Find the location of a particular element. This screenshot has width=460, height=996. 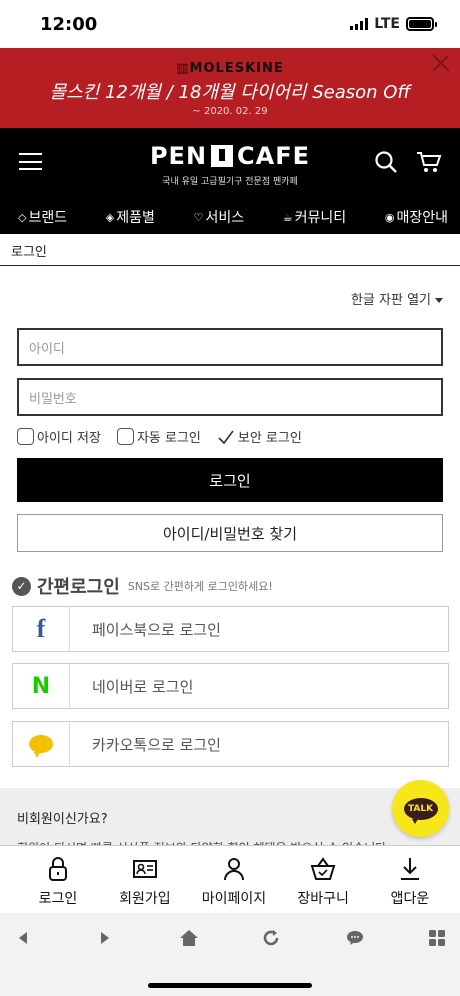

facebook-login-label: 페이스북으로 로그인 is located at coordinates (156, 629).